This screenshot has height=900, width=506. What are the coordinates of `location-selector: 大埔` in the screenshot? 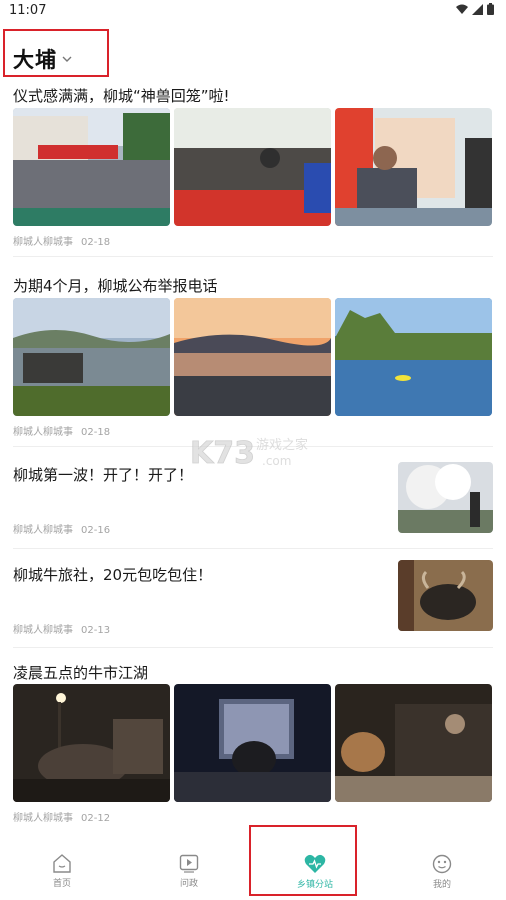 It's located at (42, 59).